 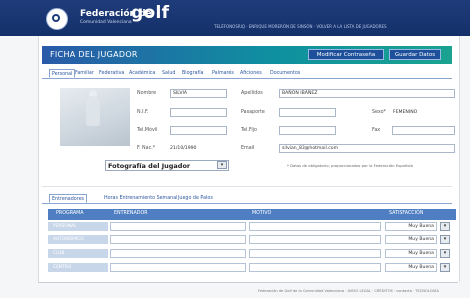 I want to click on page-title: FICHA DEL JUGADOR, so click(x=94, y=54).